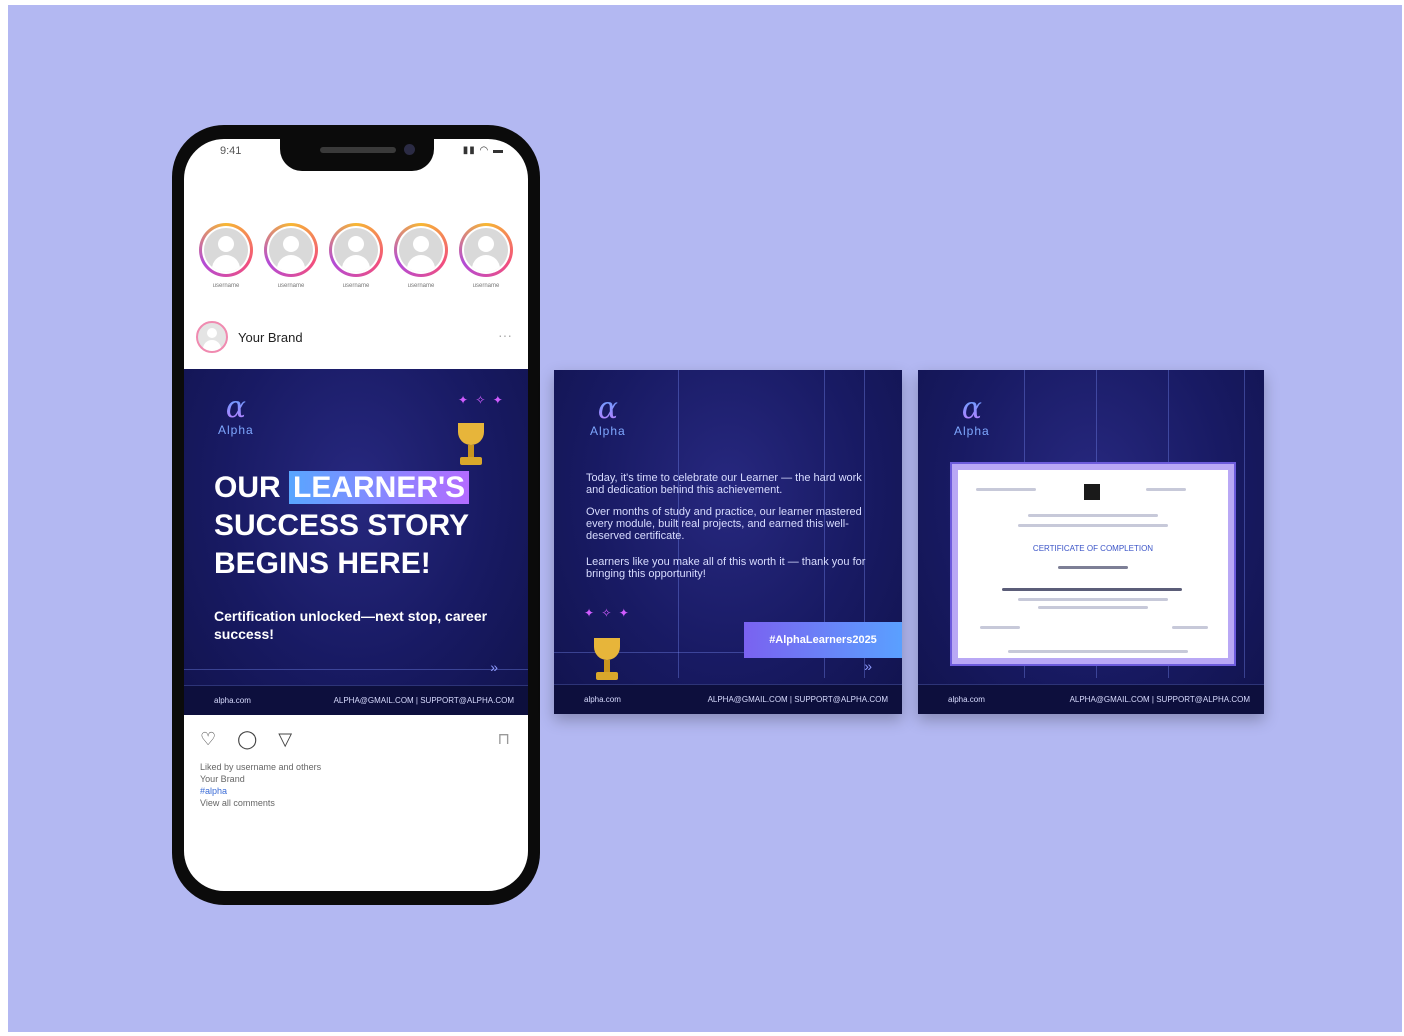 This screenshot has width=1404, height=1036. What do you see at coordinates (260, 791) in the screenshot?
I see `caption-hashtag: #alpha` at bounding box center [260, 791].